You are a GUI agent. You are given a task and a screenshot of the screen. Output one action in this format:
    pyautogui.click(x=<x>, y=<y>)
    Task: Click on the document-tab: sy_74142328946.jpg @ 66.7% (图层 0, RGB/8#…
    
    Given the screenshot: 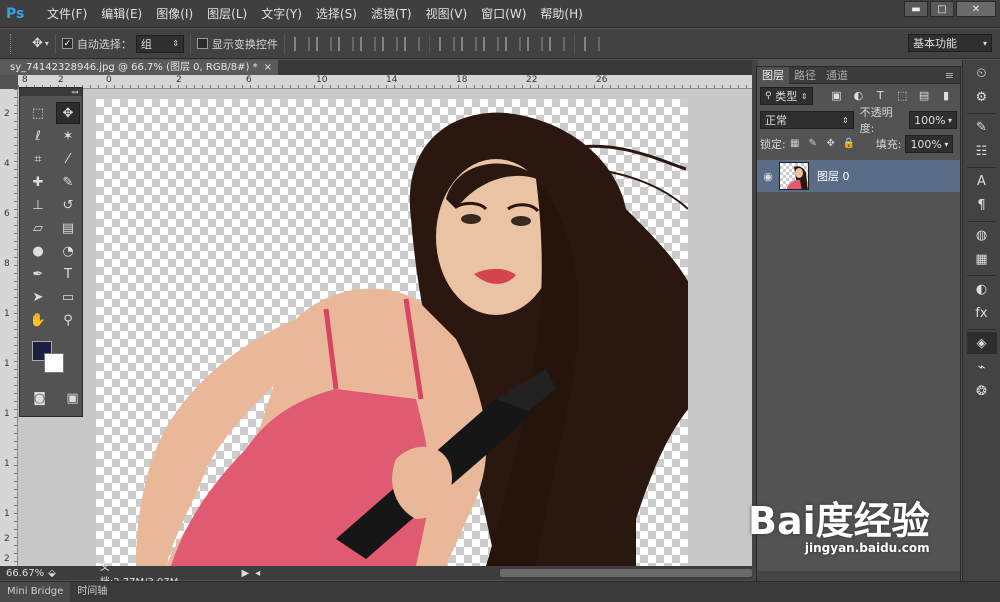 What is the action you would take?
    pyautogui.click(x=139, y=67)
    